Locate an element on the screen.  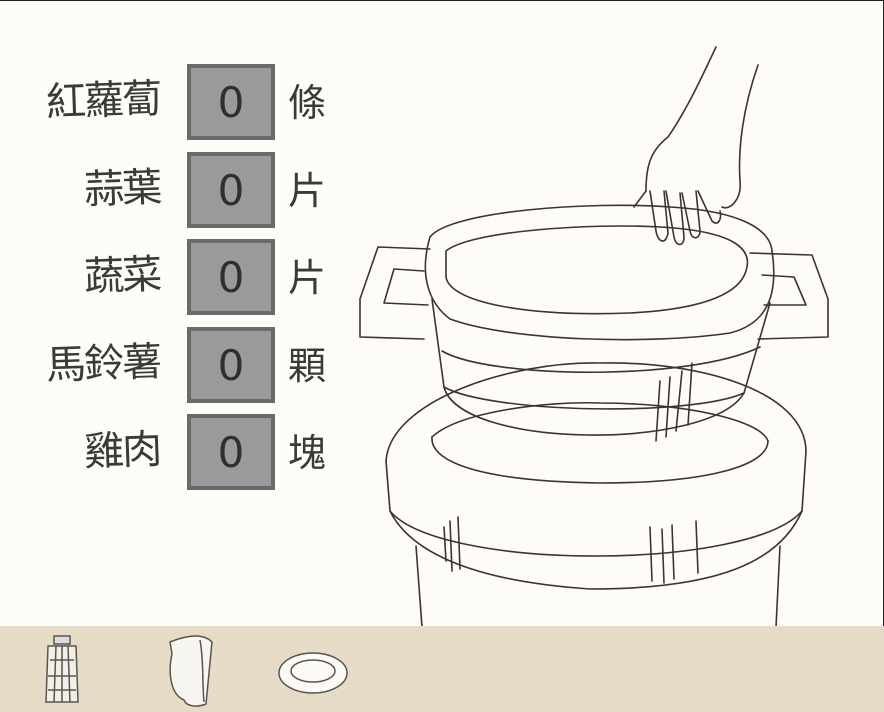
potato-quantity-box: 0 is located at coordinates (231, 365).